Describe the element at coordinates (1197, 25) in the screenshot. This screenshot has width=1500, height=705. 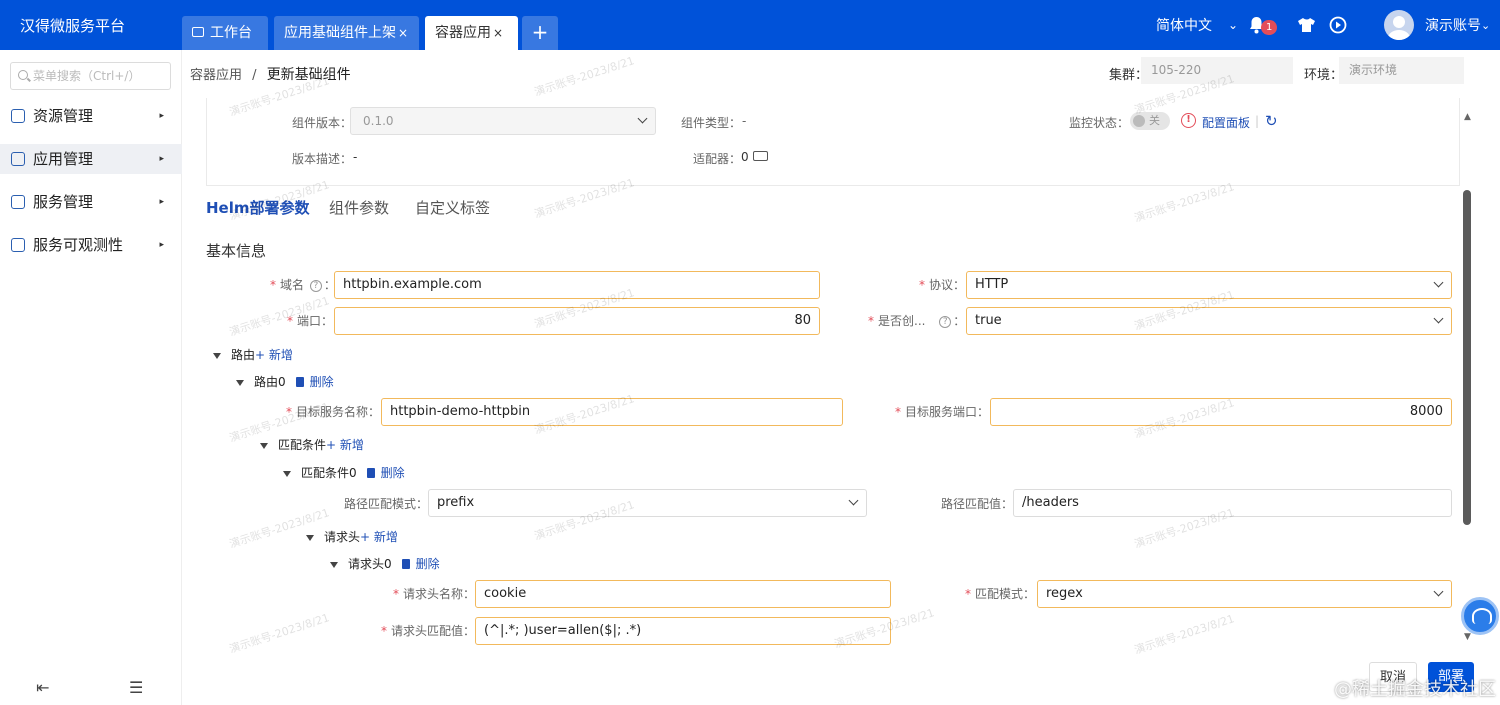
I see `language-select: 简体中文 ⌄` at that location.